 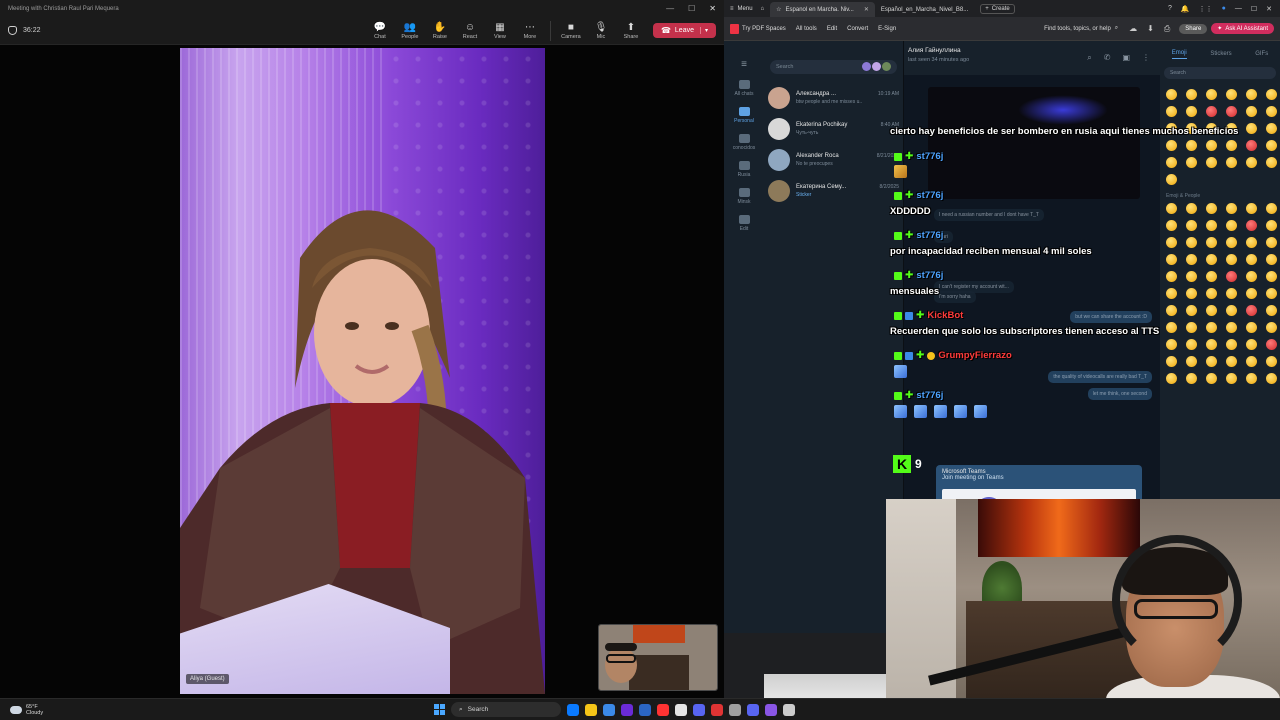 What do you see at coordinates (380, 31) in the screenshot?
I see `toolbar-chat-button: 💬 Chat` at bounding box center [380, 31].